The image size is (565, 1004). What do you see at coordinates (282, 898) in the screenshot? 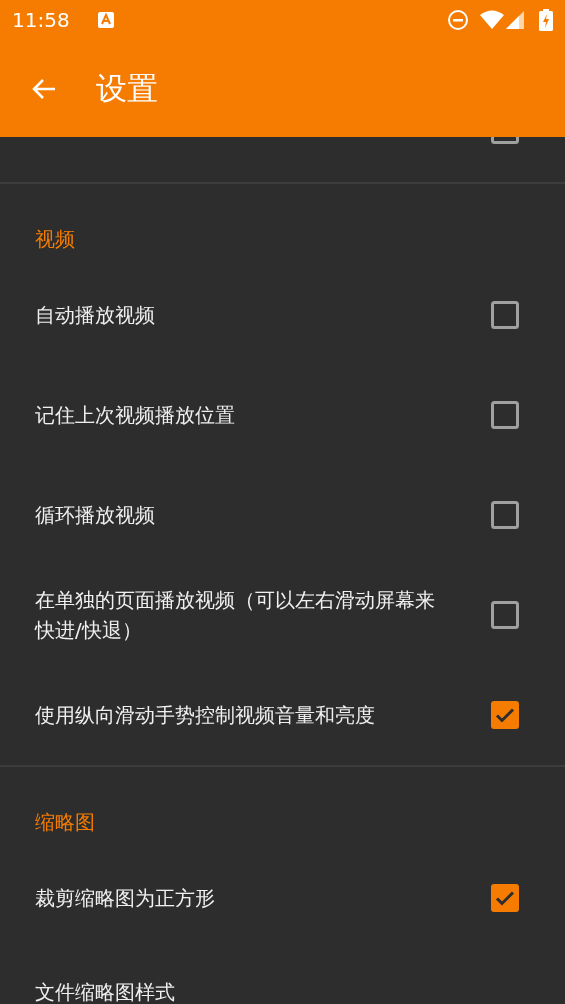
I see `setting-row: 裁剪缩略图为正方形` at bounding box center [282, 898].